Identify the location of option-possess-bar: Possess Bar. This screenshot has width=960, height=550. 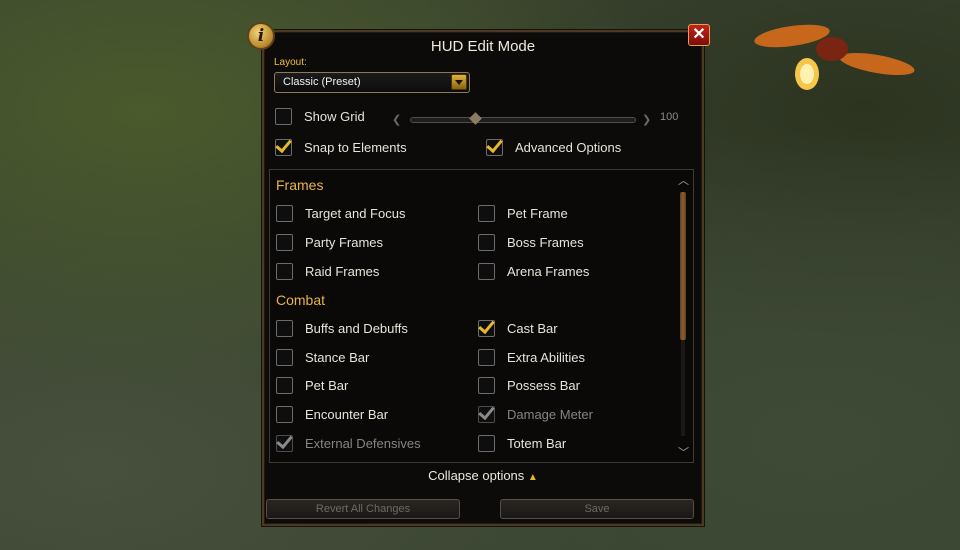
(568, 386).